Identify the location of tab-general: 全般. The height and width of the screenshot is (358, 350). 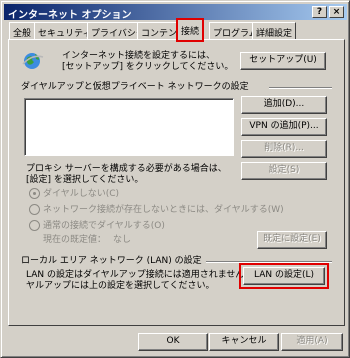
(22, 31).